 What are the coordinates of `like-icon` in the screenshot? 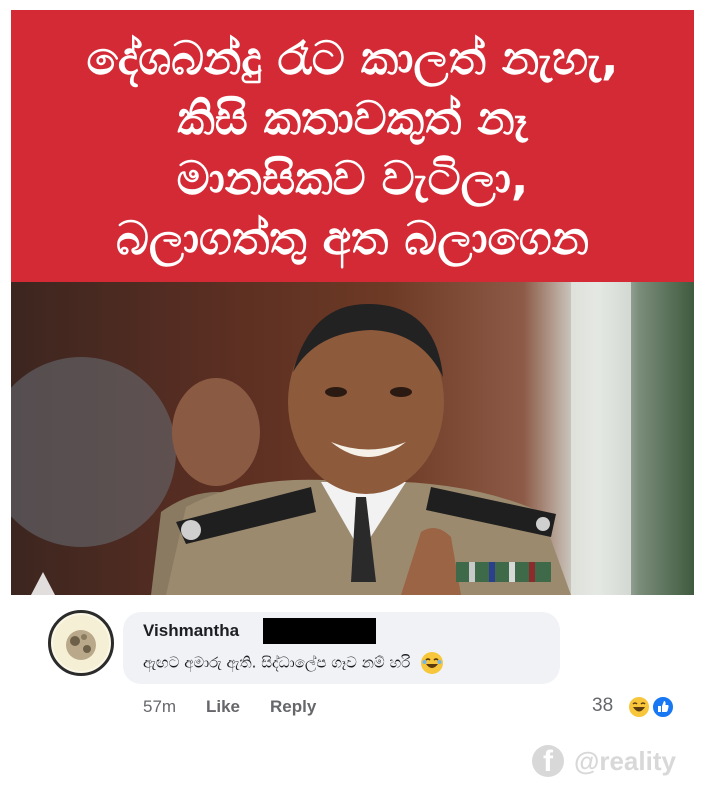 It's located at (663, 707).